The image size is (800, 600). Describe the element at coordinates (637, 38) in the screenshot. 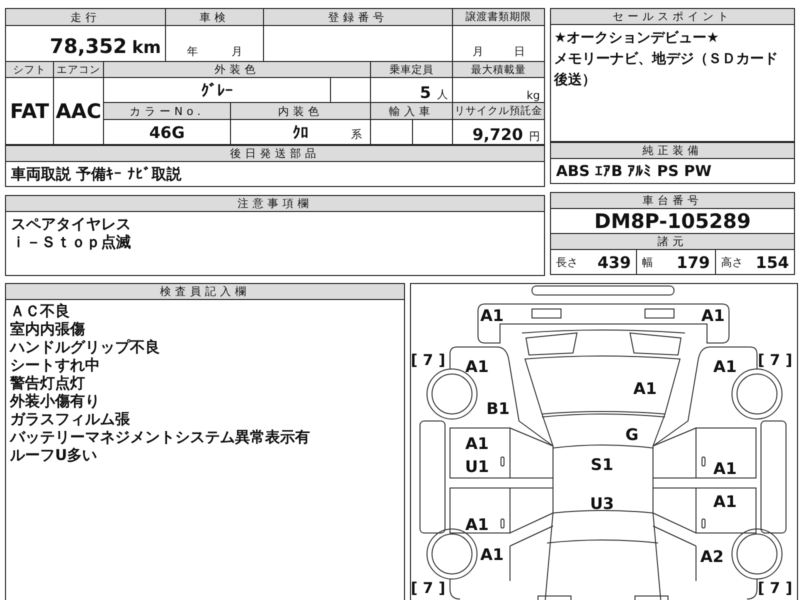

I see `sales-point: ★オークションデビュー★` at that location.